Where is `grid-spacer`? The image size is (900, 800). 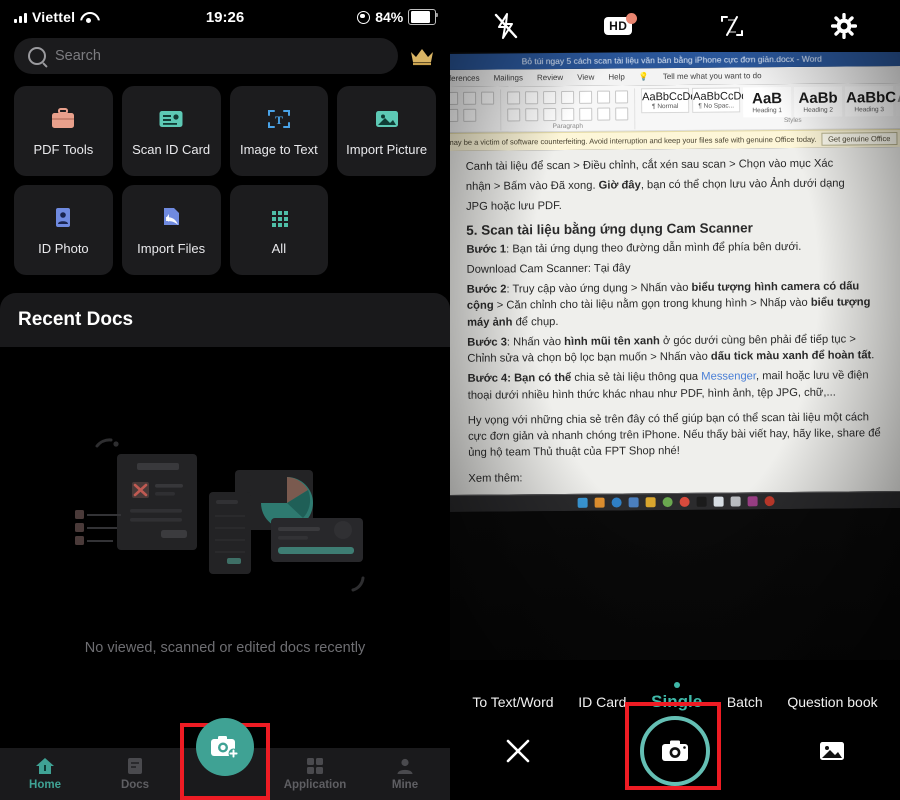
grid-spacer is located at coordinates (386, 230).